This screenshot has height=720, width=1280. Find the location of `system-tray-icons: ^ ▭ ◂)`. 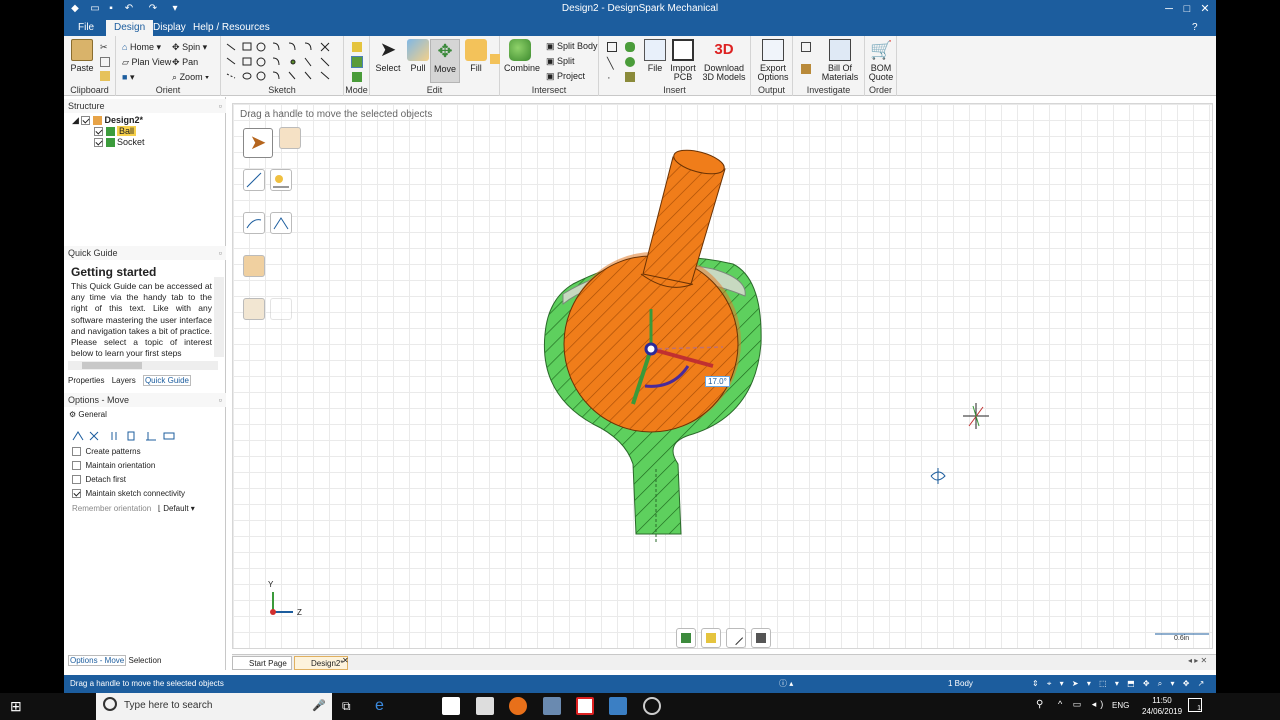

system-tray-icons: ^ ▭ ◂) is located at coordinates (1082, 704).